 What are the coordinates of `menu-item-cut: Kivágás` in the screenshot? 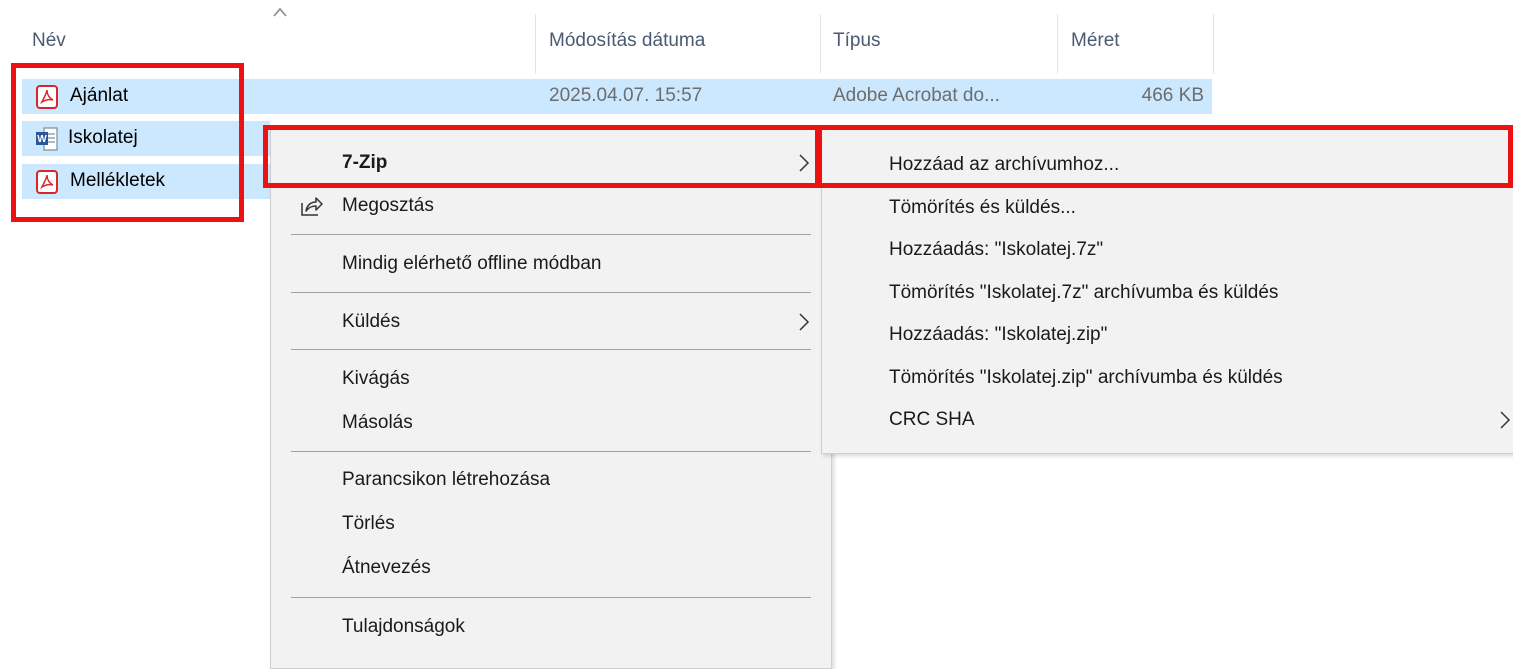 It's located at (551, 379).